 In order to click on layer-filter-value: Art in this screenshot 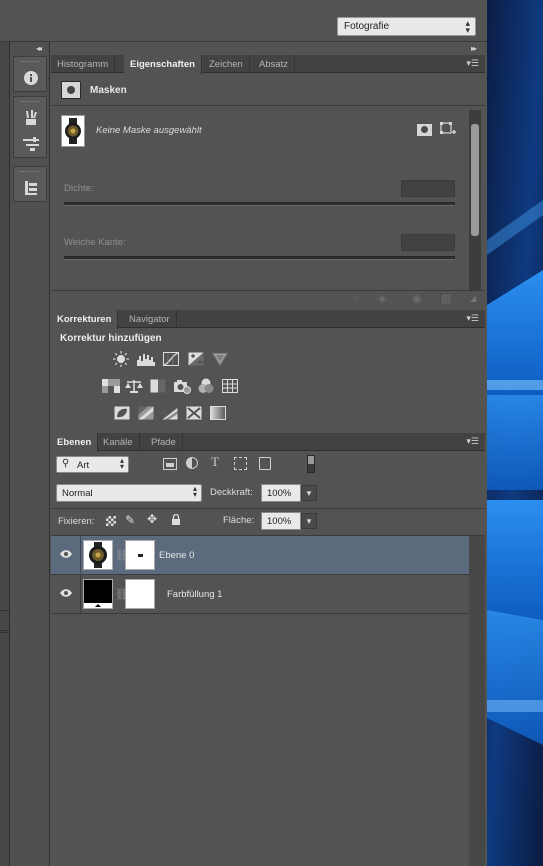, I will do `click(83, 465)`.